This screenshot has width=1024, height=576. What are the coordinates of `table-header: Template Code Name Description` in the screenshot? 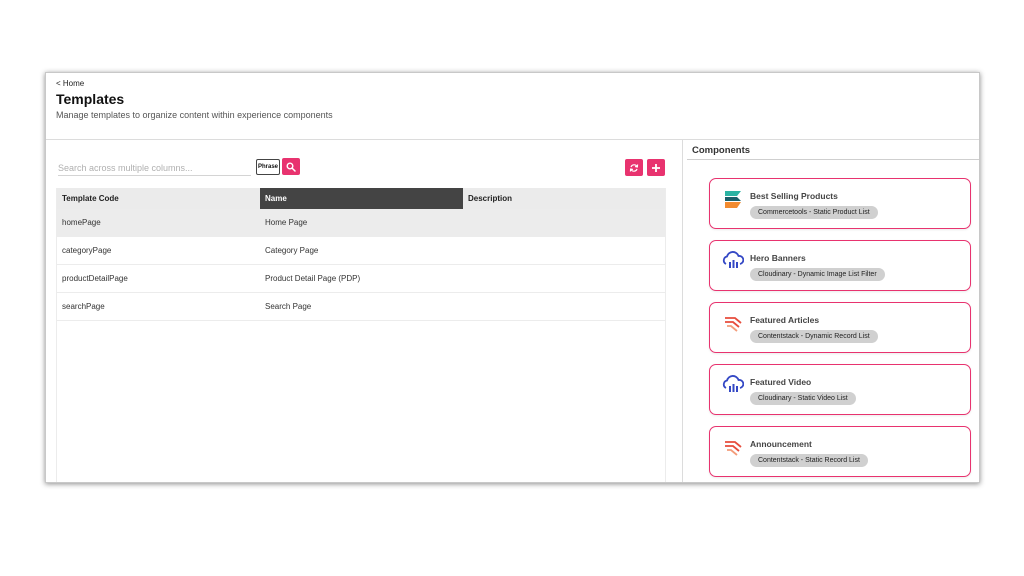 It's located at (361, 198).